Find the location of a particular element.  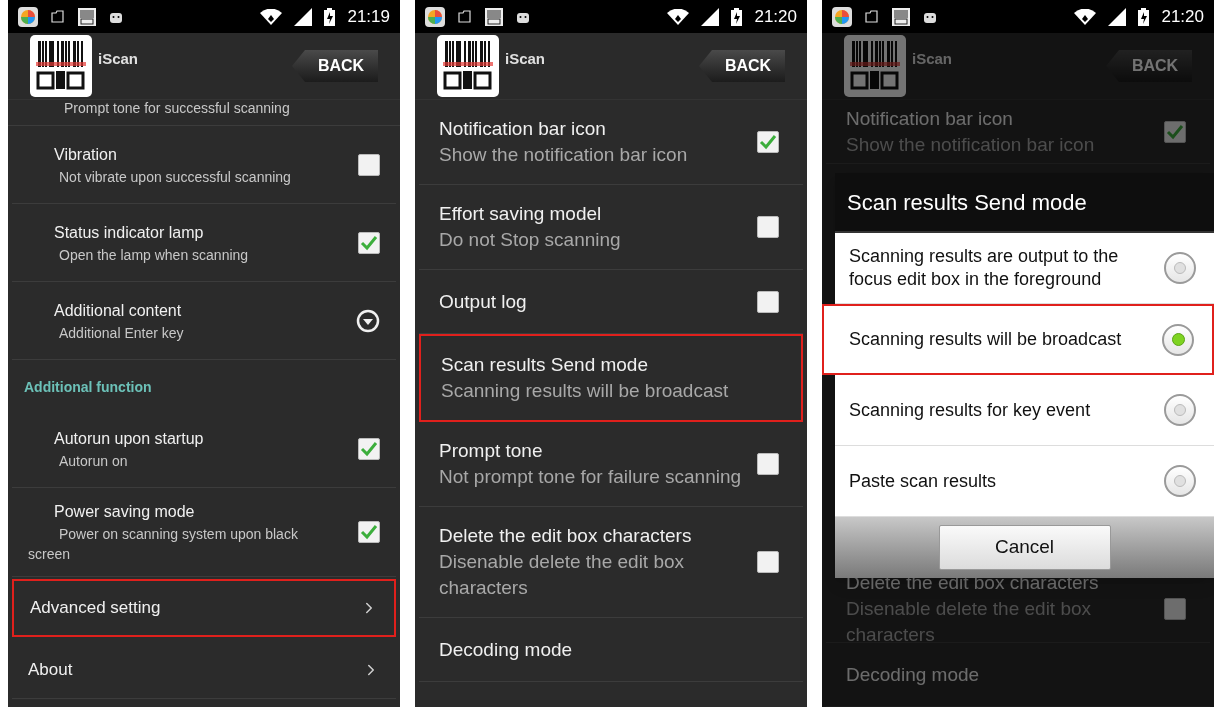

dropdown-circle-icon is located at coordinates (368, 320).